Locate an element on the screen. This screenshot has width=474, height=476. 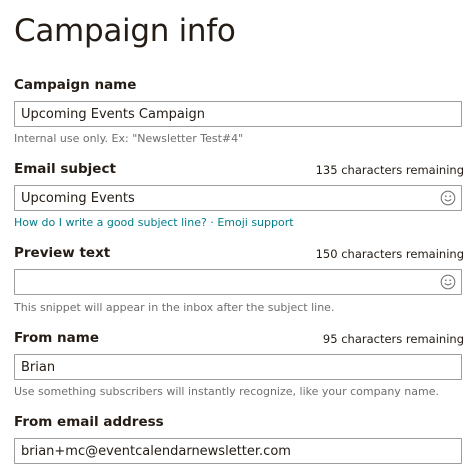
email-subject-label: Email subject is located at coordinates (65, 169).